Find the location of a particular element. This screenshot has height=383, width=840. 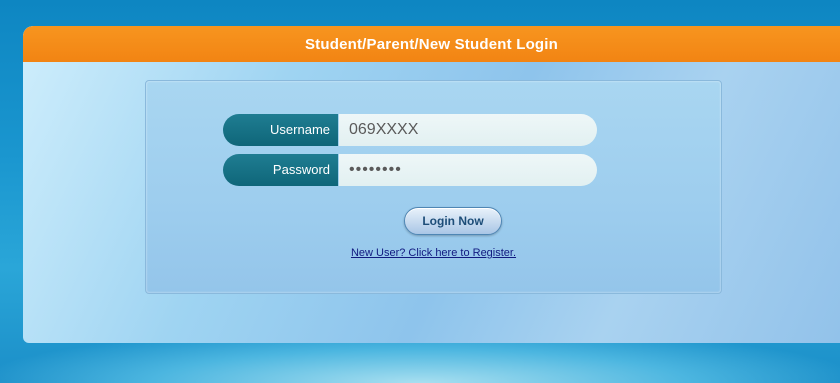

password-row: Password is located at coordinates (410, 170).